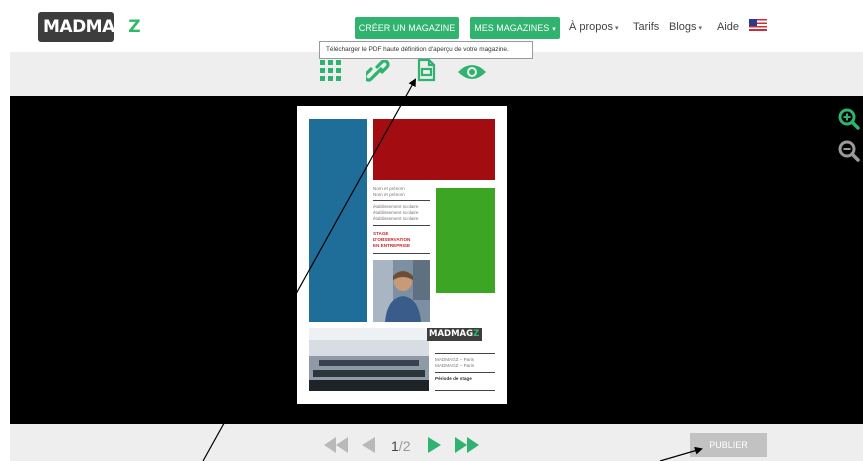  I want to click on create-magazine-button: CRÉER UN MAGAZINE, so click(407, 28).